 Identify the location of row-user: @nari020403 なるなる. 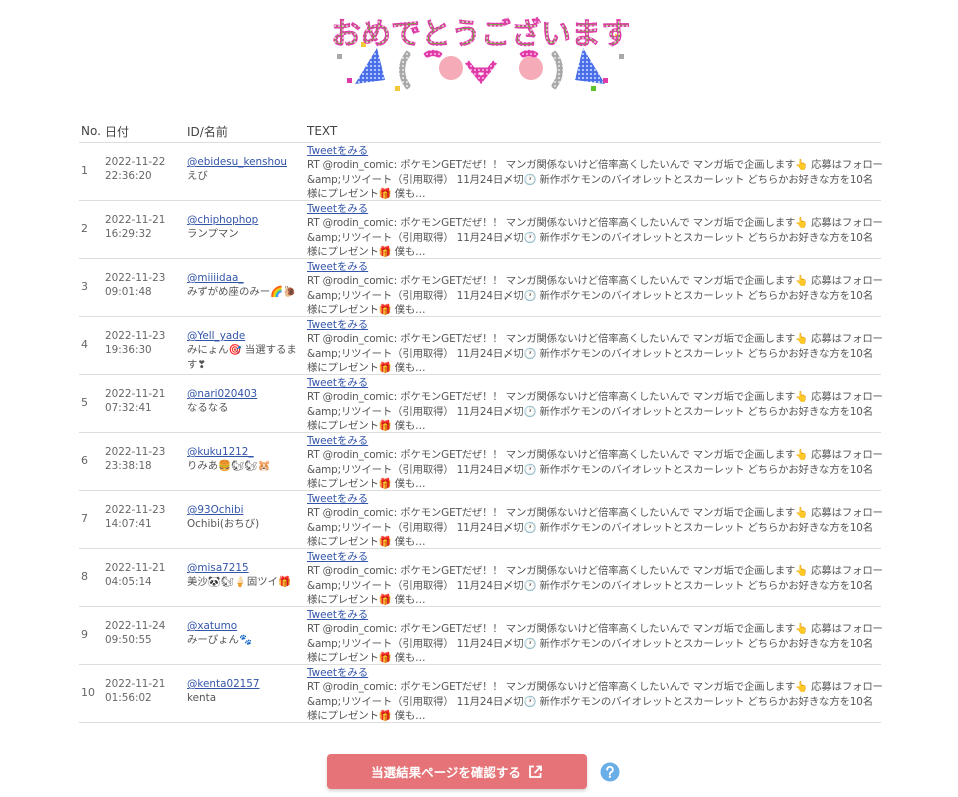
(247, 403).